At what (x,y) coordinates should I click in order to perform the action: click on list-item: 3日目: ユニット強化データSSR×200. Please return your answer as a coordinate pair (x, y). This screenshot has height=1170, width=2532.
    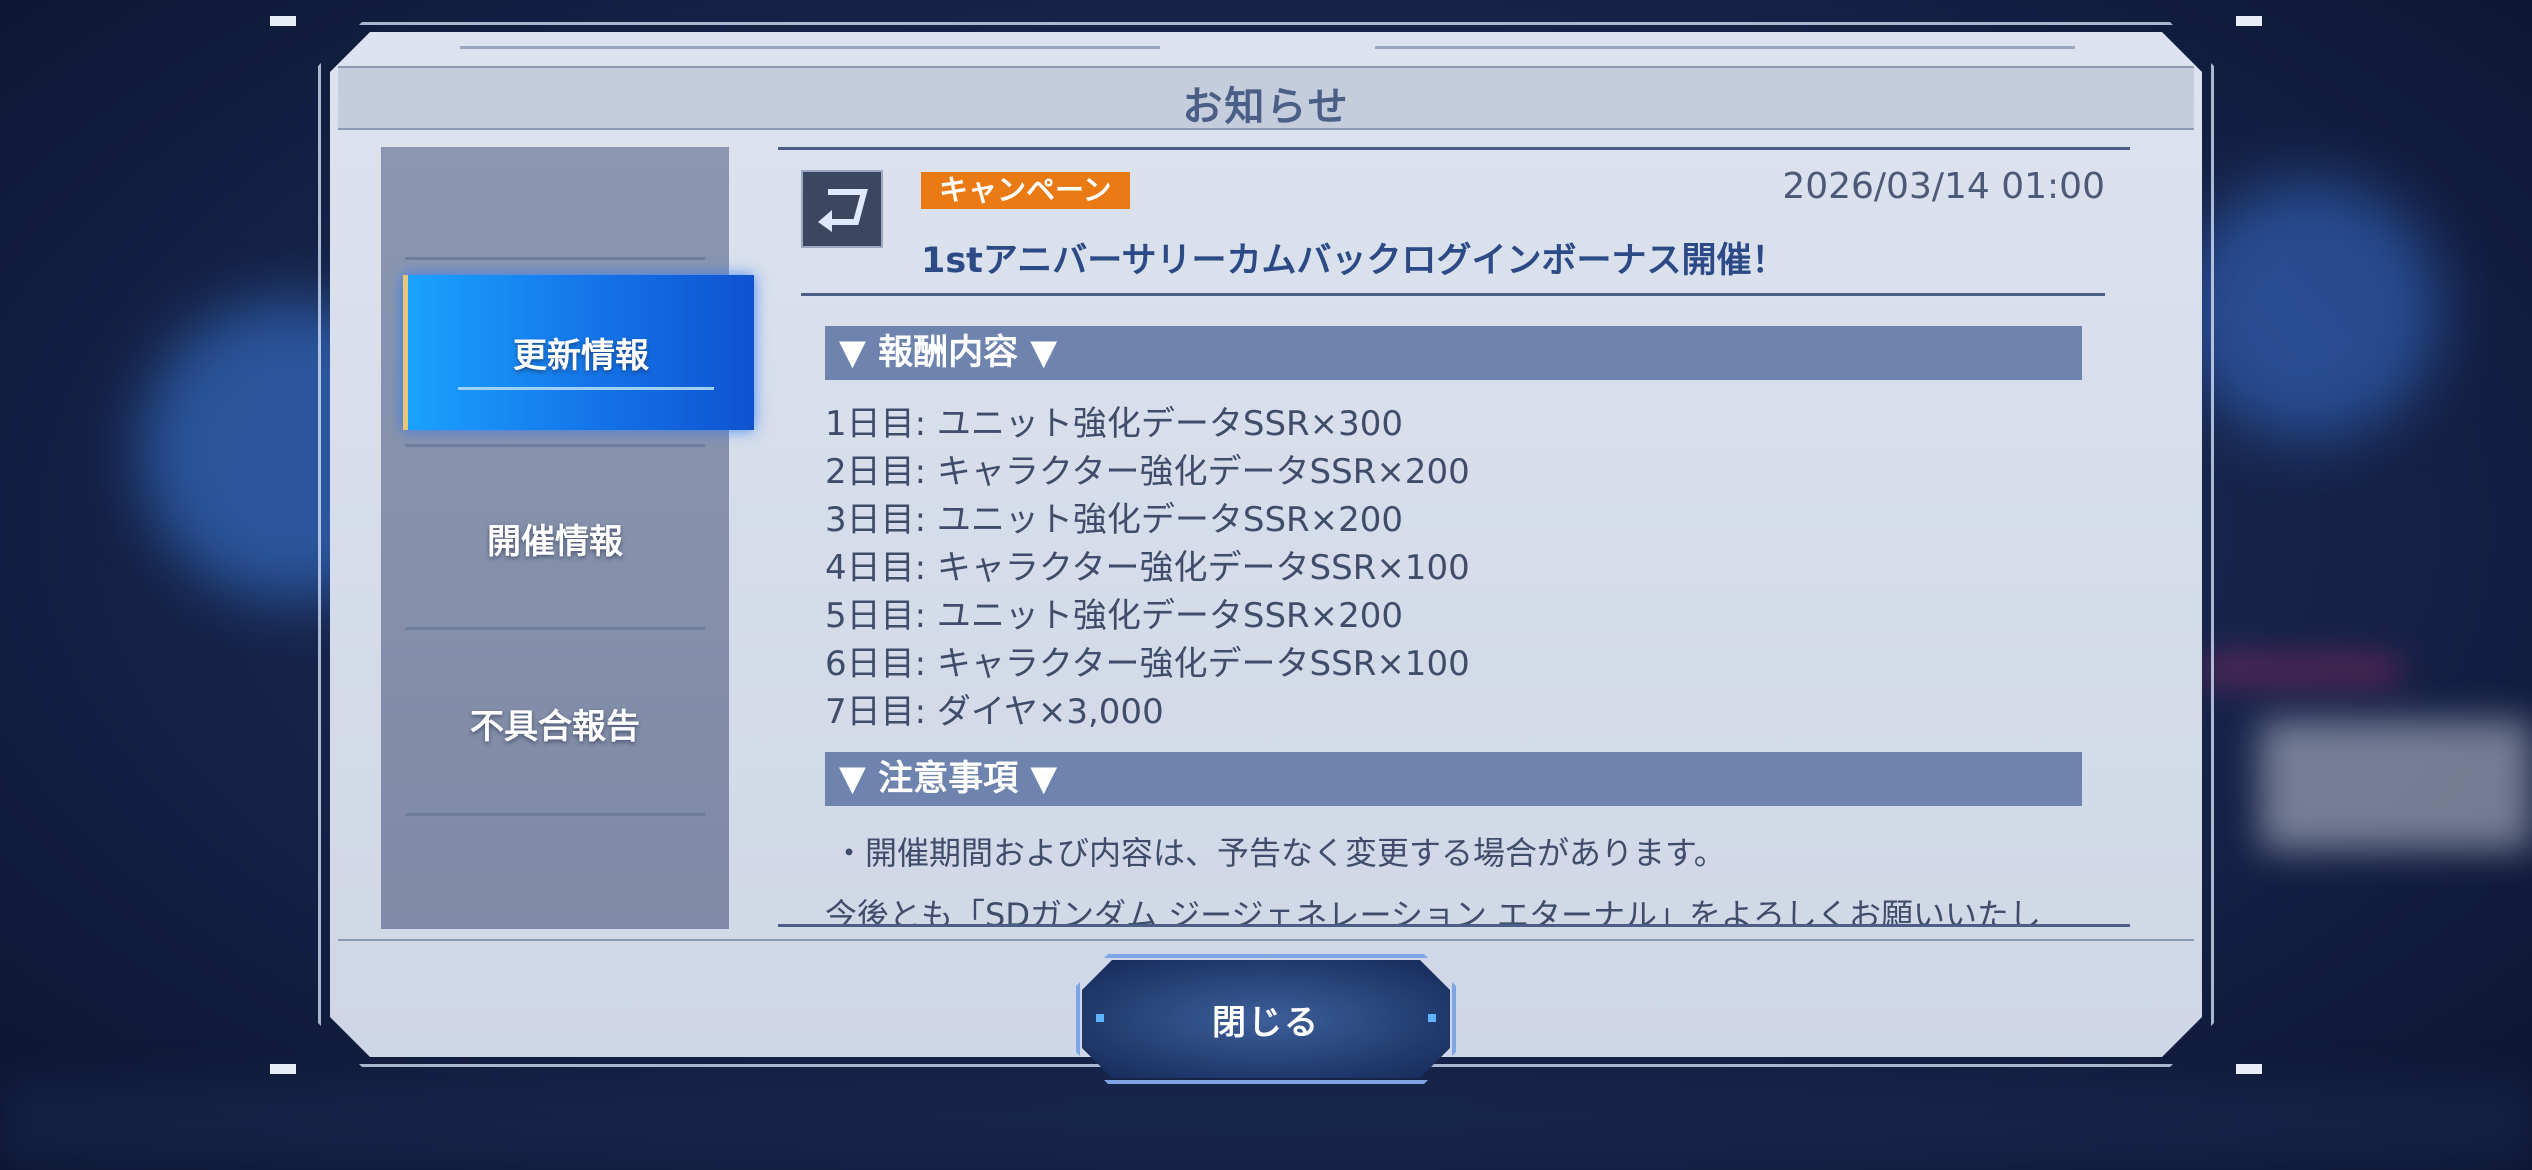
    Looking at the image, I should click on (1114, 520).